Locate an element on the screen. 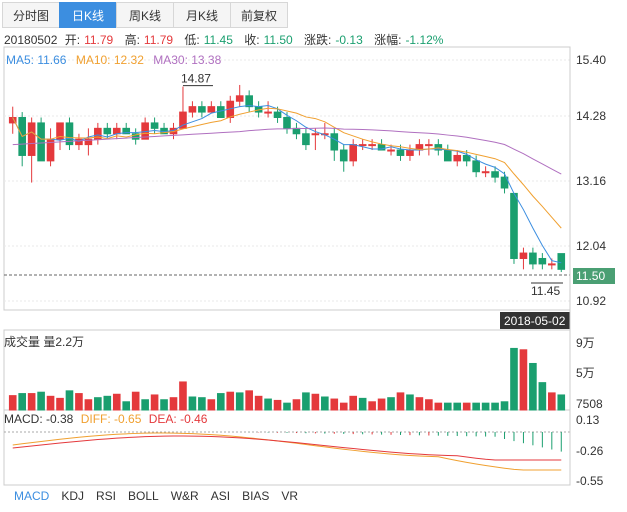  dea-line is located at coordinates (287, 448).